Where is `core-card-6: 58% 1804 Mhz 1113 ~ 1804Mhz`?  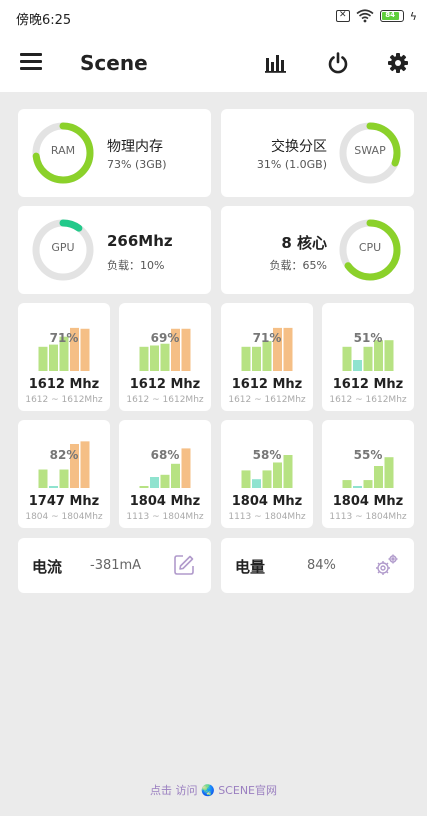
core-card-6: 58% 1804 Mhz 1113 ~ 1804Mhz is located at coordinates (267, 474).